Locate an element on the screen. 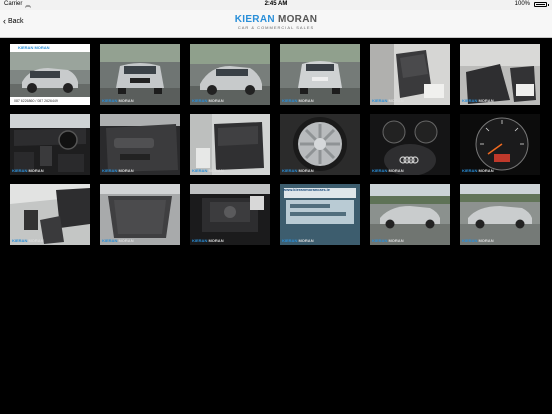 The height and width of the screenshot is (414, 552). brand-logo: KIERAN MORAN CAR & COMMERCIAL SALES is located at coordinates (276, 22).